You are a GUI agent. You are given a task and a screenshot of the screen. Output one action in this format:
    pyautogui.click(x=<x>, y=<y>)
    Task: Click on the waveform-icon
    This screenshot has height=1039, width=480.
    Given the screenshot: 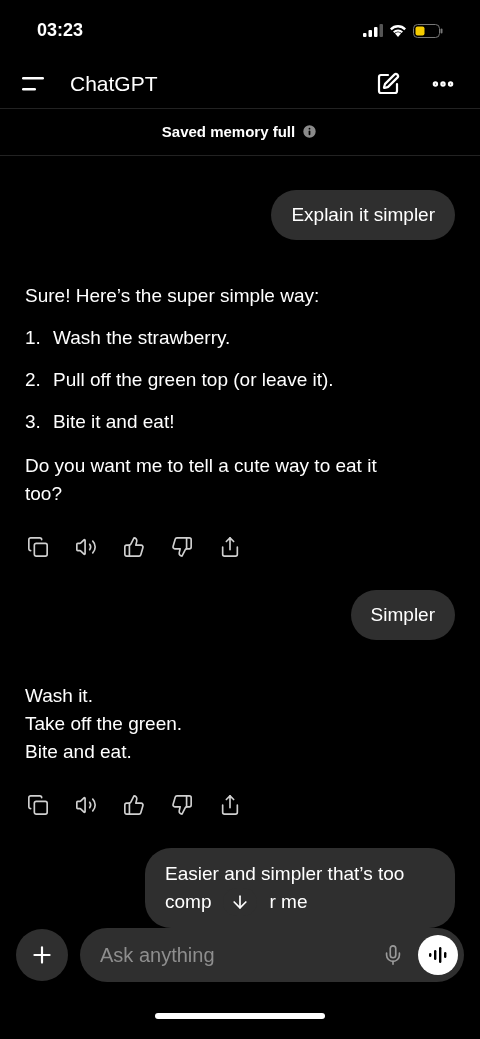 What is the action you would take?
    pyautogui.click(x=438, y=954)
    